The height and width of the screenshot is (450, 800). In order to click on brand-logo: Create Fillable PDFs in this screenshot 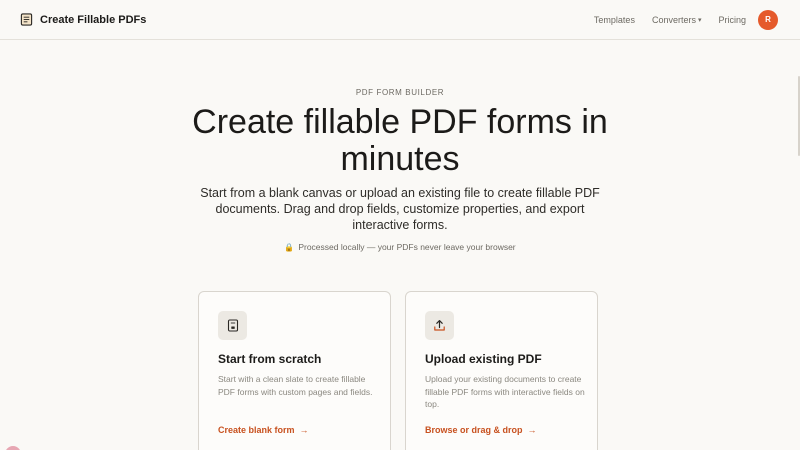, I will do `click(83, 19)`.